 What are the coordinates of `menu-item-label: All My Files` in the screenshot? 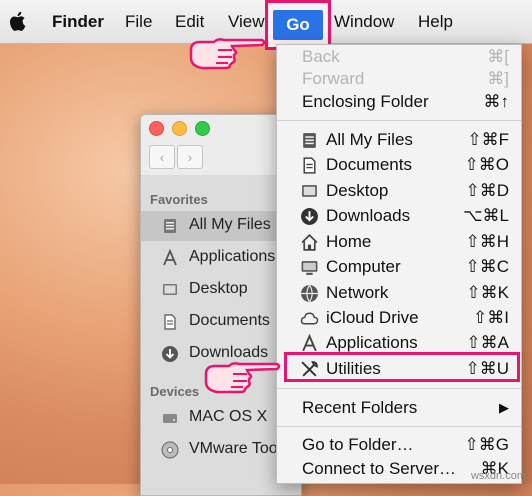 It's located at (369, 139).